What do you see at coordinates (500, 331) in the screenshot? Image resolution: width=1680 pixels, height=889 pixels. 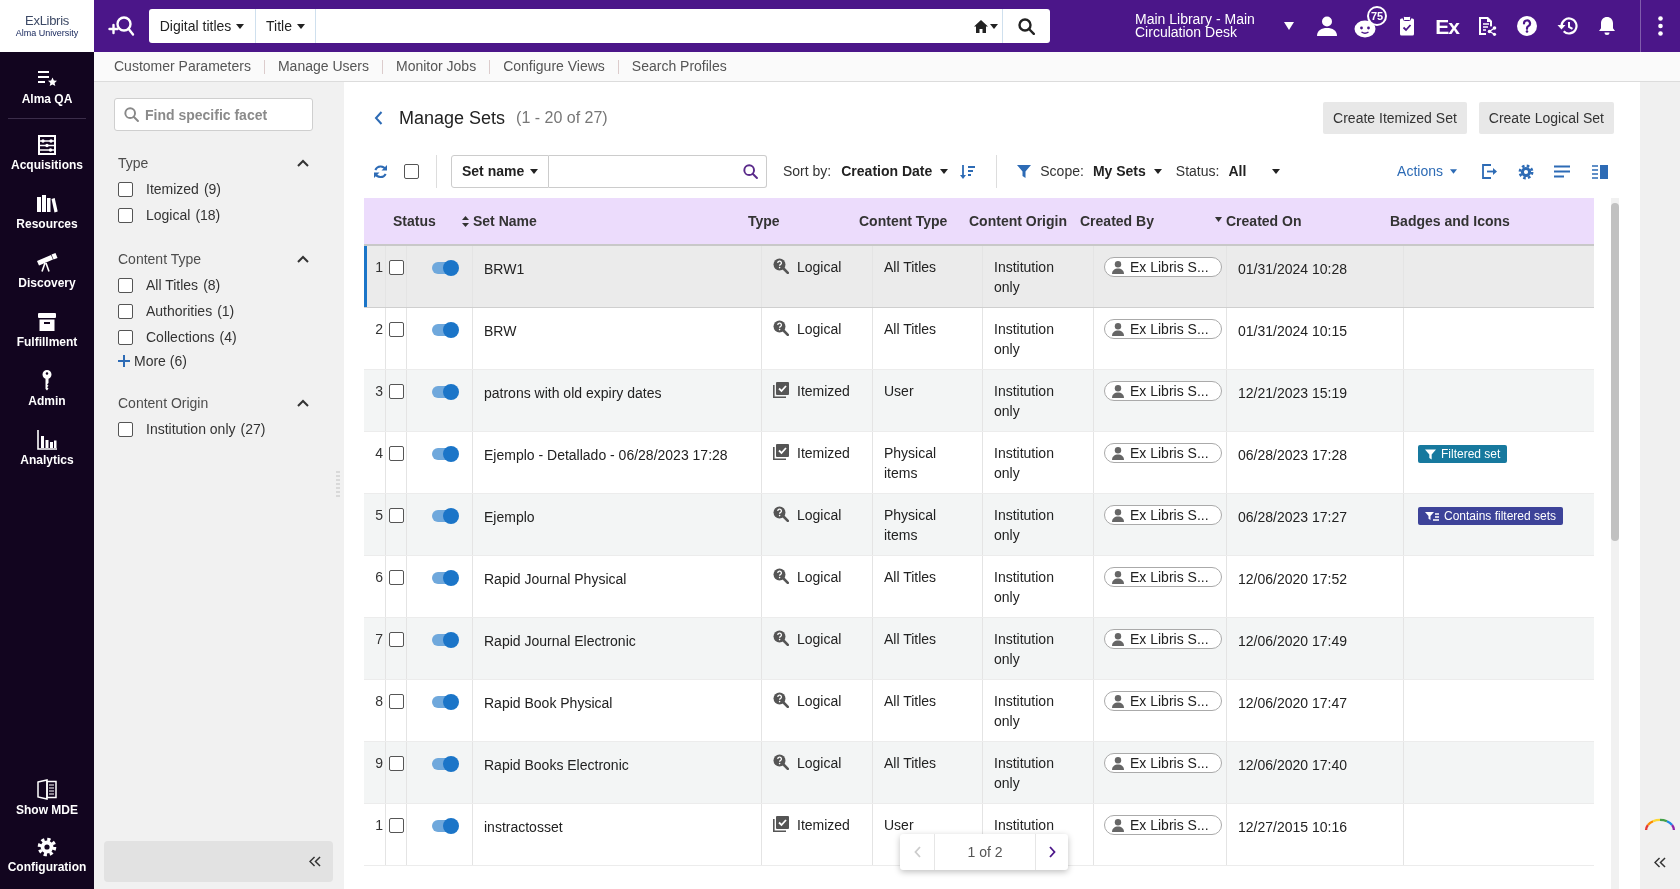 I see `set-name: BRW` at bounding box center [500, 331].